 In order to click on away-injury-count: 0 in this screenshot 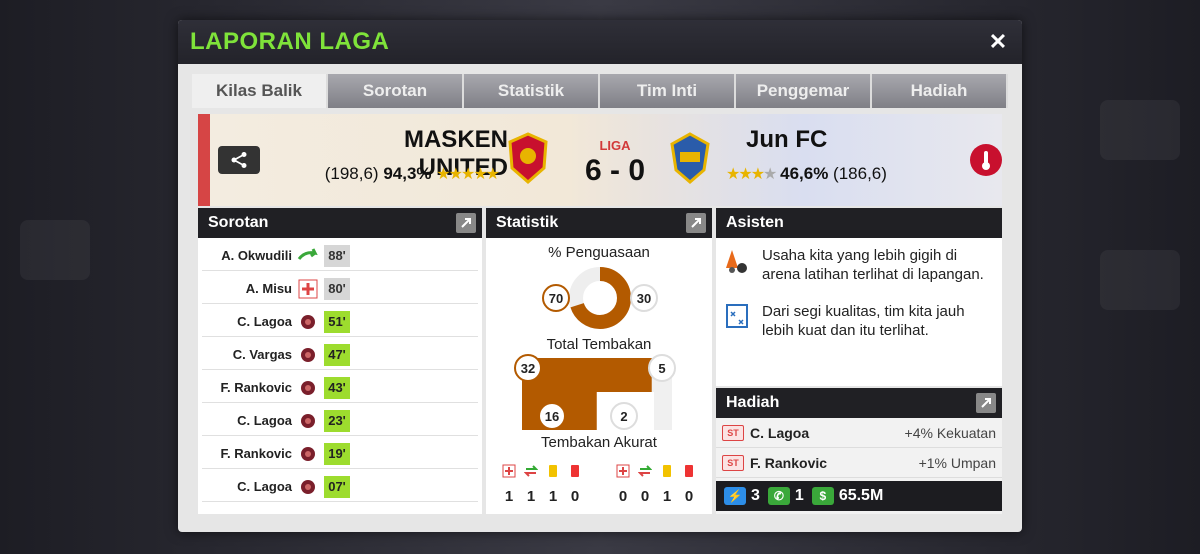, I will do `click(623, 496)`.